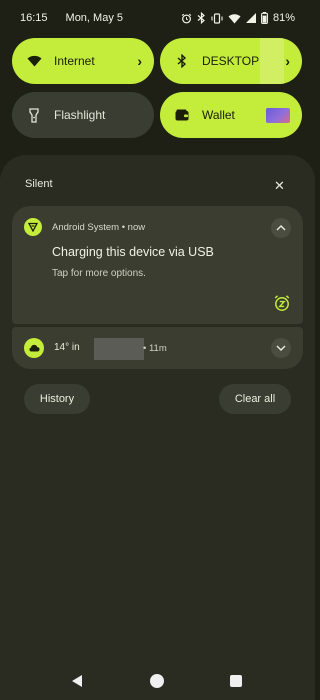 Image resolution: width=320 pixels, height=700 pixels. What do you see at coordinates (218, 115) in the screenshot?
I see `wallet-tile-label: Wallet` at bounding box center [218, 115].